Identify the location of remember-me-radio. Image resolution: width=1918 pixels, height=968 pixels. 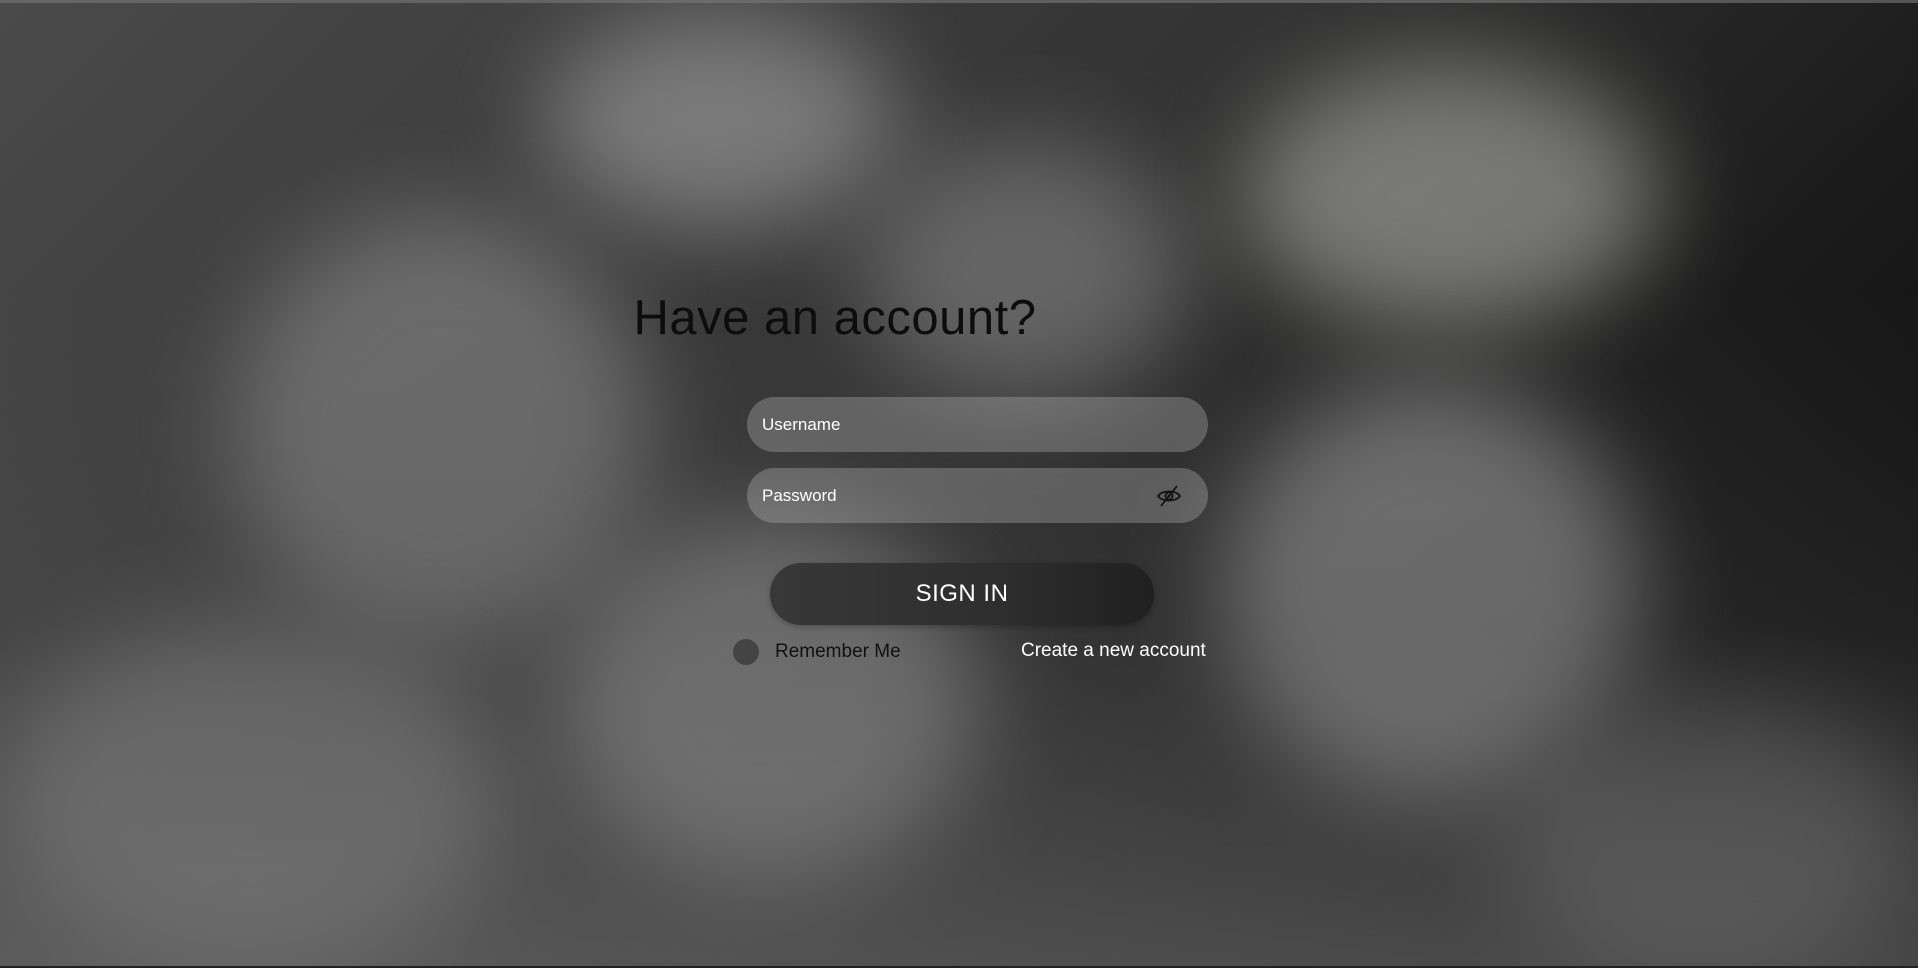
(746, 652).